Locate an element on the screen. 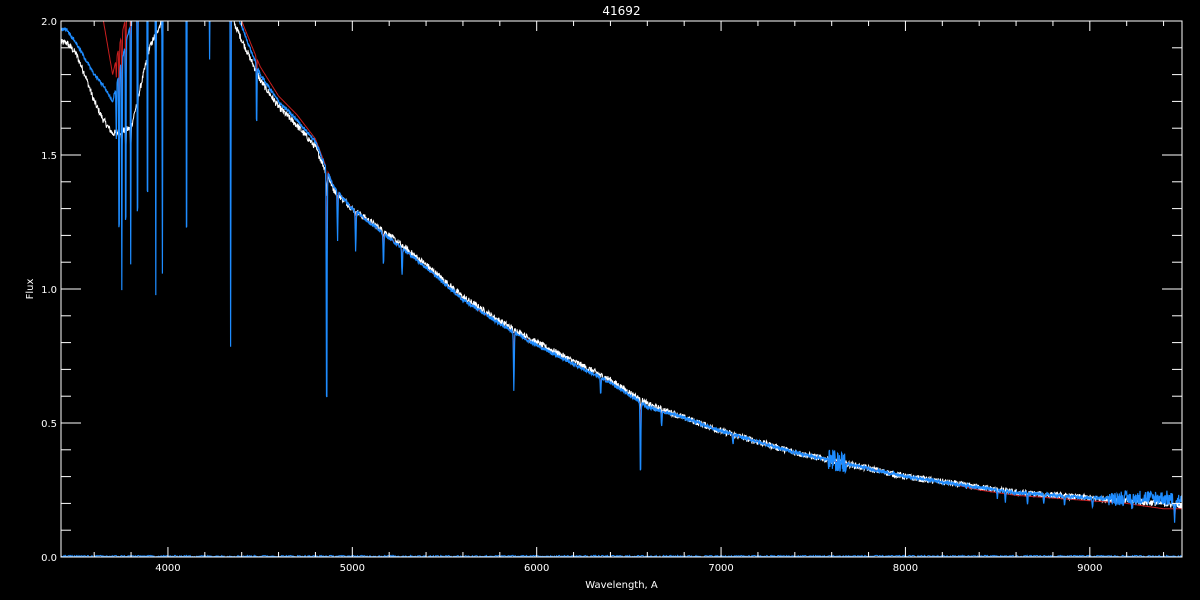  x-tick-label: 5000 is located at coordinates (352, 568).